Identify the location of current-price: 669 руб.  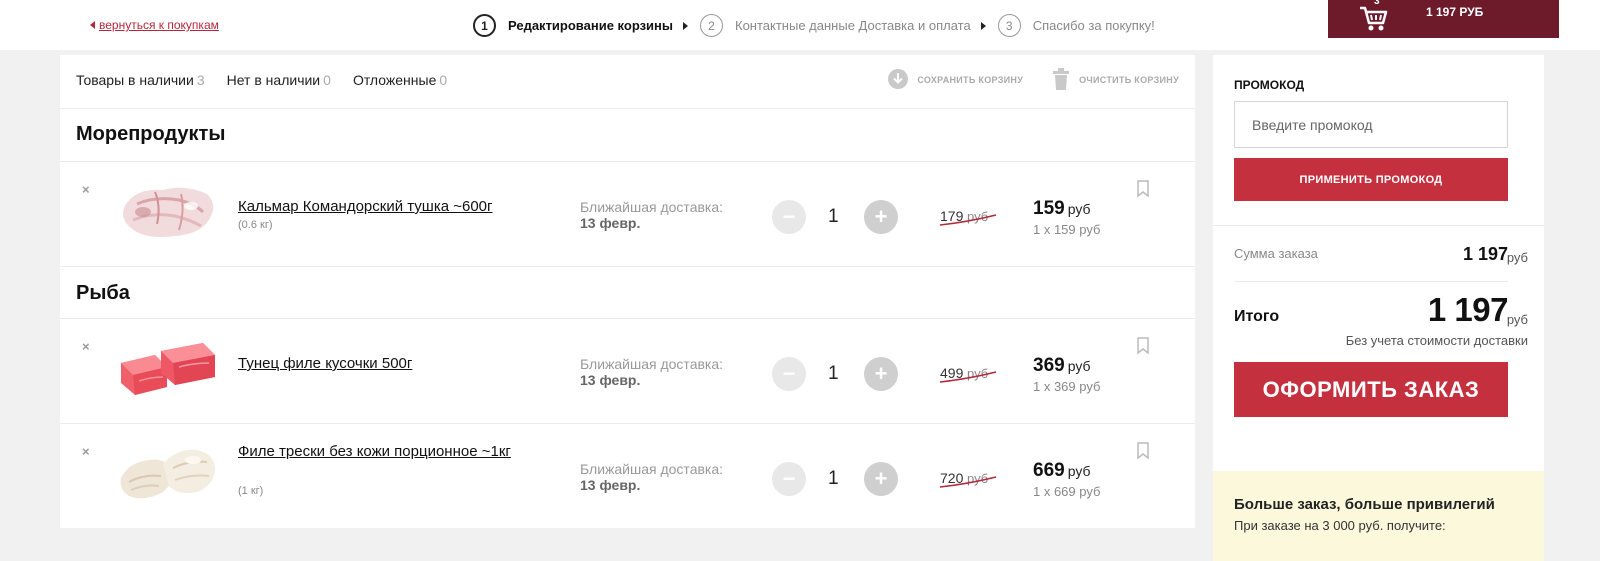
(1062, 471).